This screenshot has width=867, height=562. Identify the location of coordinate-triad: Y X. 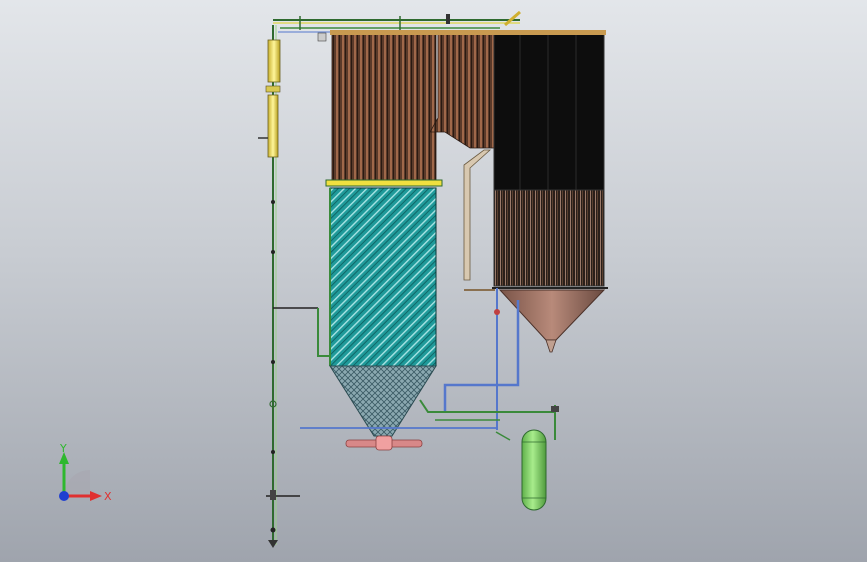
(85, 472).